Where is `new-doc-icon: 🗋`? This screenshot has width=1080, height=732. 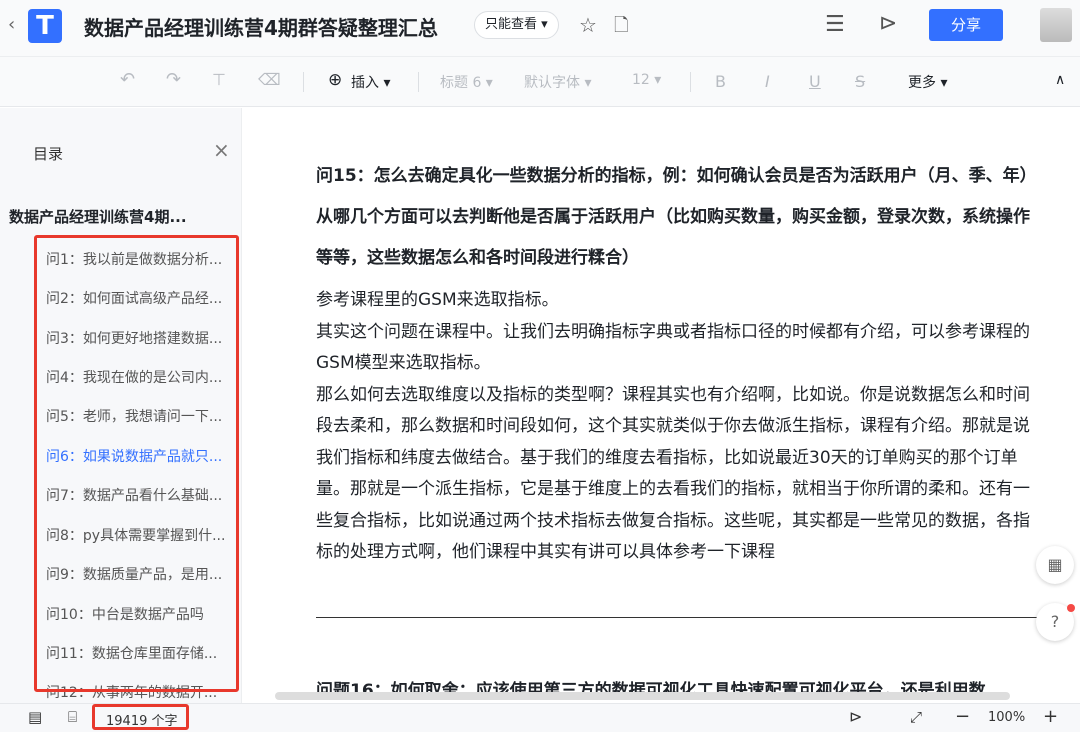 new-doc-icon: 🗋 is located at coordinates (621, 28).